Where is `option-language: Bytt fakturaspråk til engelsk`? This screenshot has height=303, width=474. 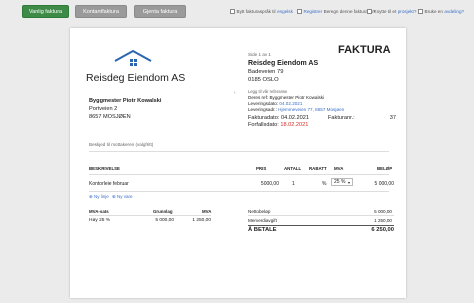
option-language: Bytt fakturaspråk til engelsk is located at coordinates (261, 11).